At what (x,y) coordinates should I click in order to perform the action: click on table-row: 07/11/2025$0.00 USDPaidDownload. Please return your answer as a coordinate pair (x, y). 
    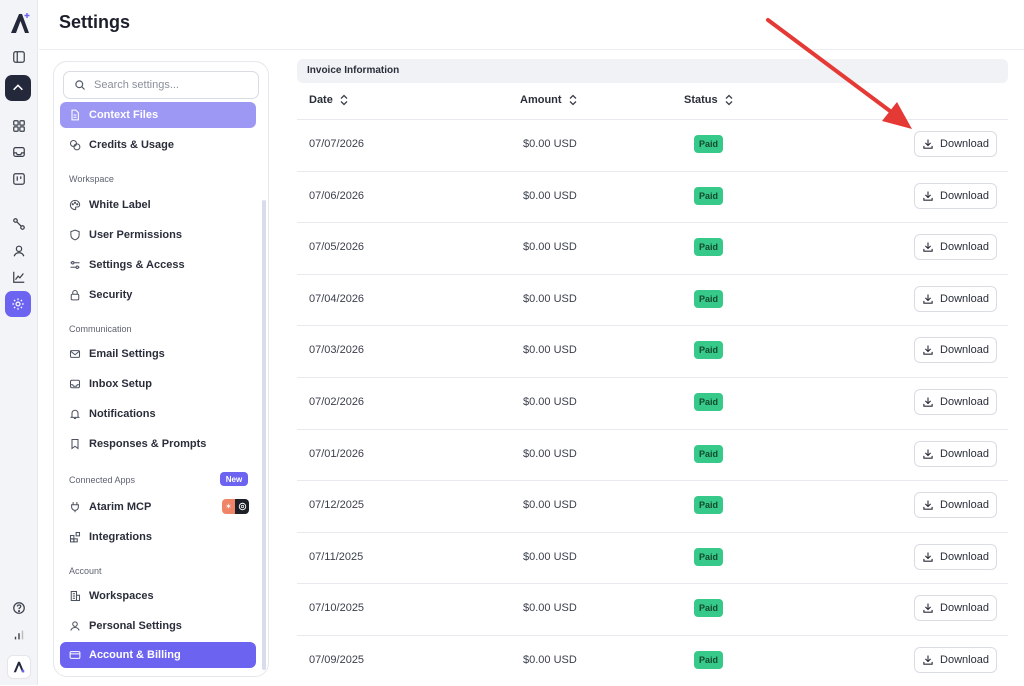
    Looking at the image, I should click on (652, 557).